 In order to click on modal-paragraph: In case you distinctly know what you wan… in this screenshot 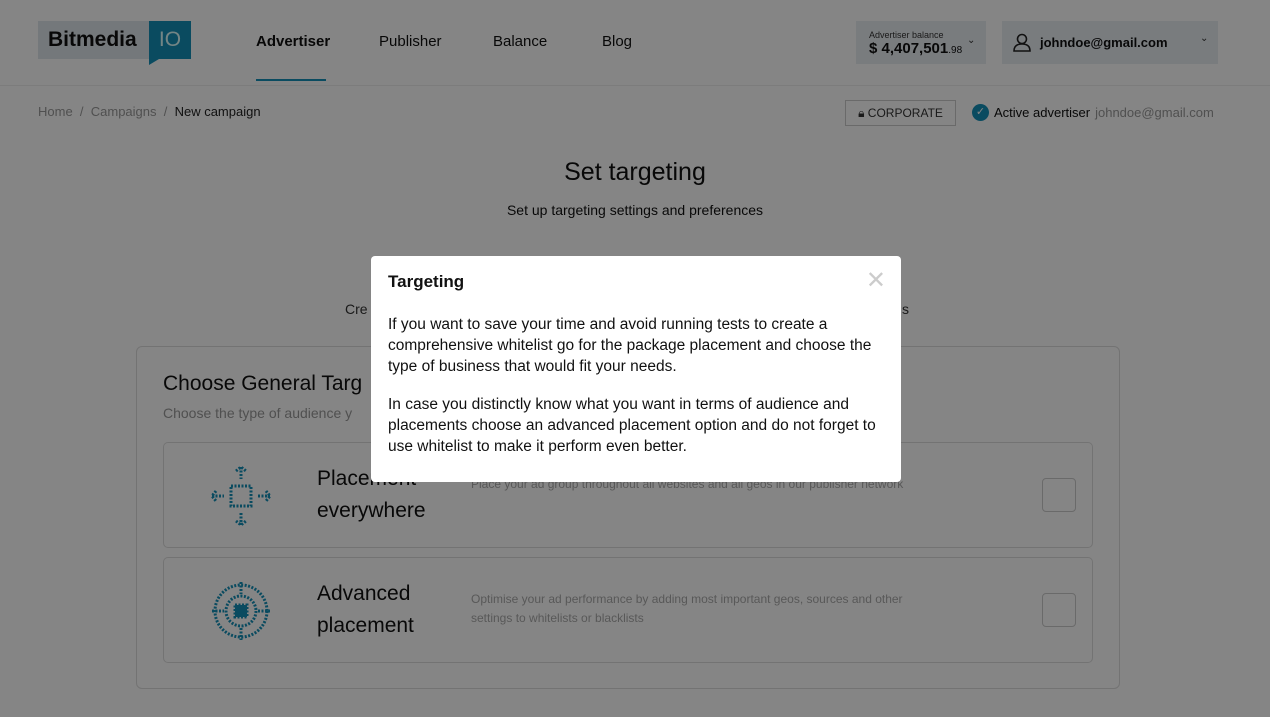, I will do `click(632, 425)`.